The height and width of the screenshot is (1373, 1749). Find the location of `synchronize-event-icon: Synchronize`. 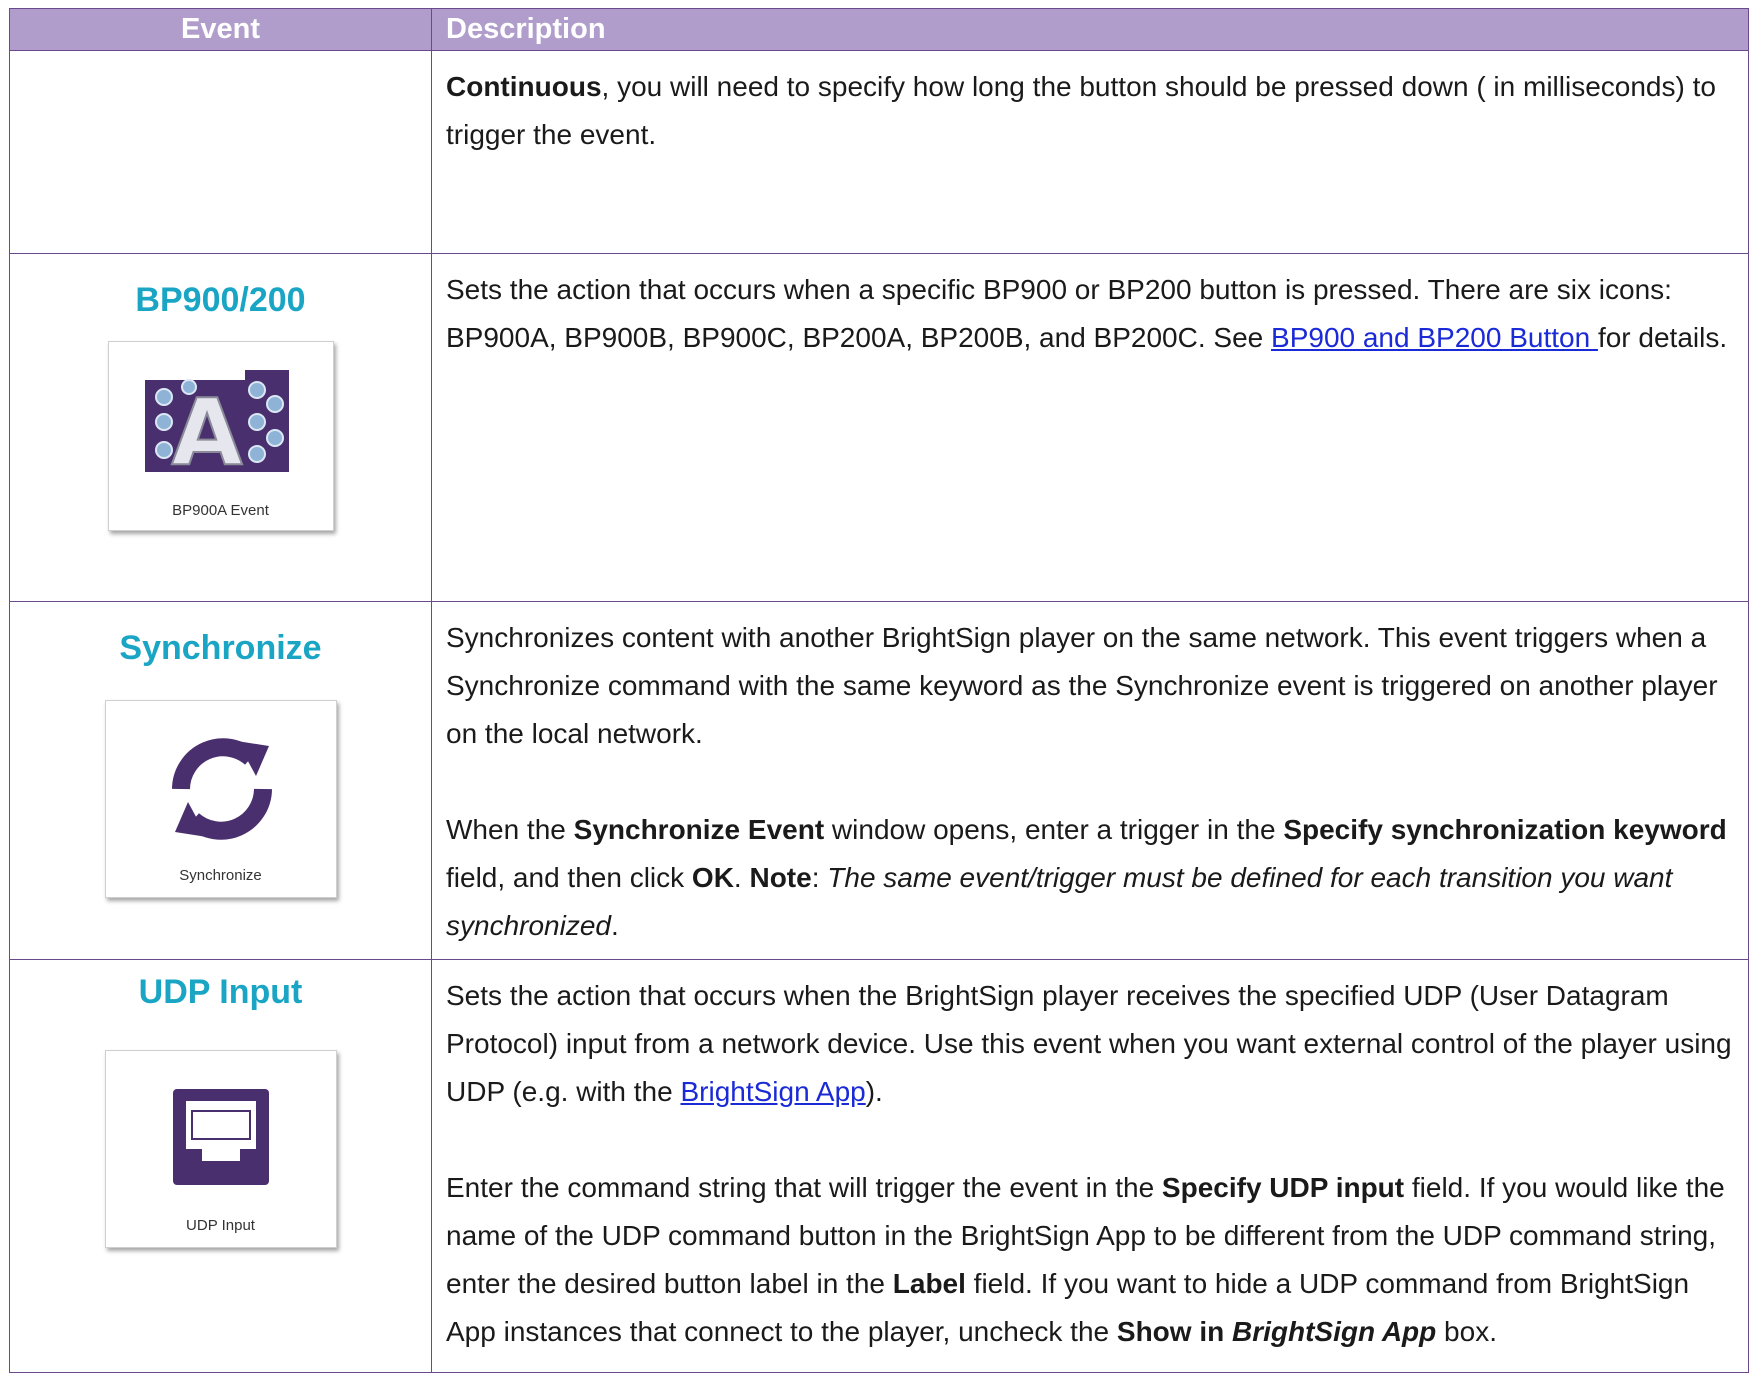

synchronize-event-icon: Synchronize is located at coordinates (220, 799).